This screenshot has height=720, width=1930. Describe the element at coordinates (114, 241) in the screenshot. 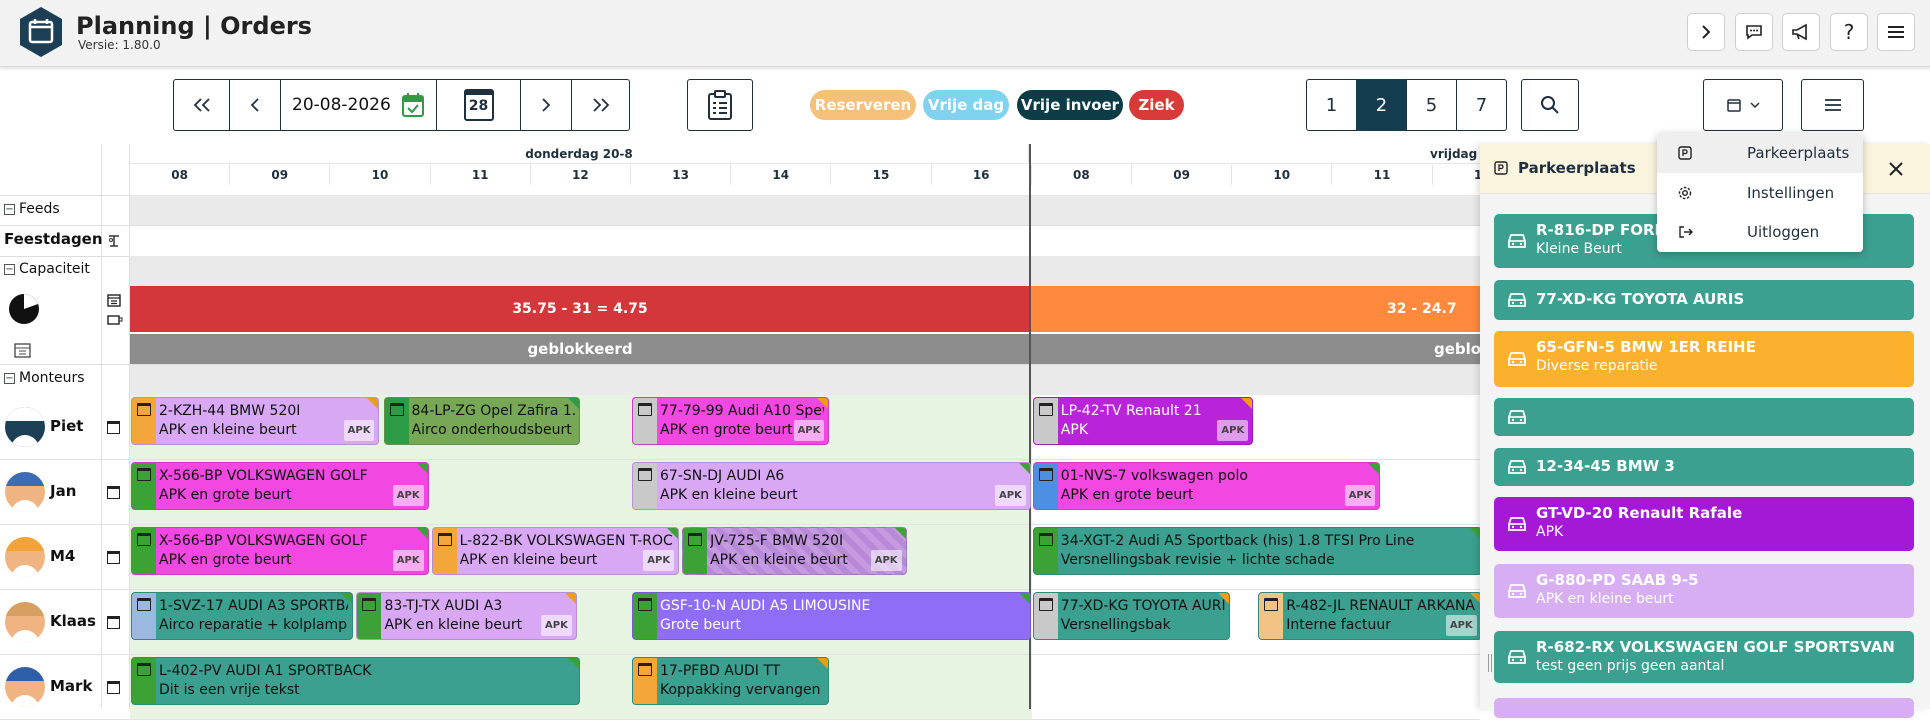

I see `holiday-icon` at that location.